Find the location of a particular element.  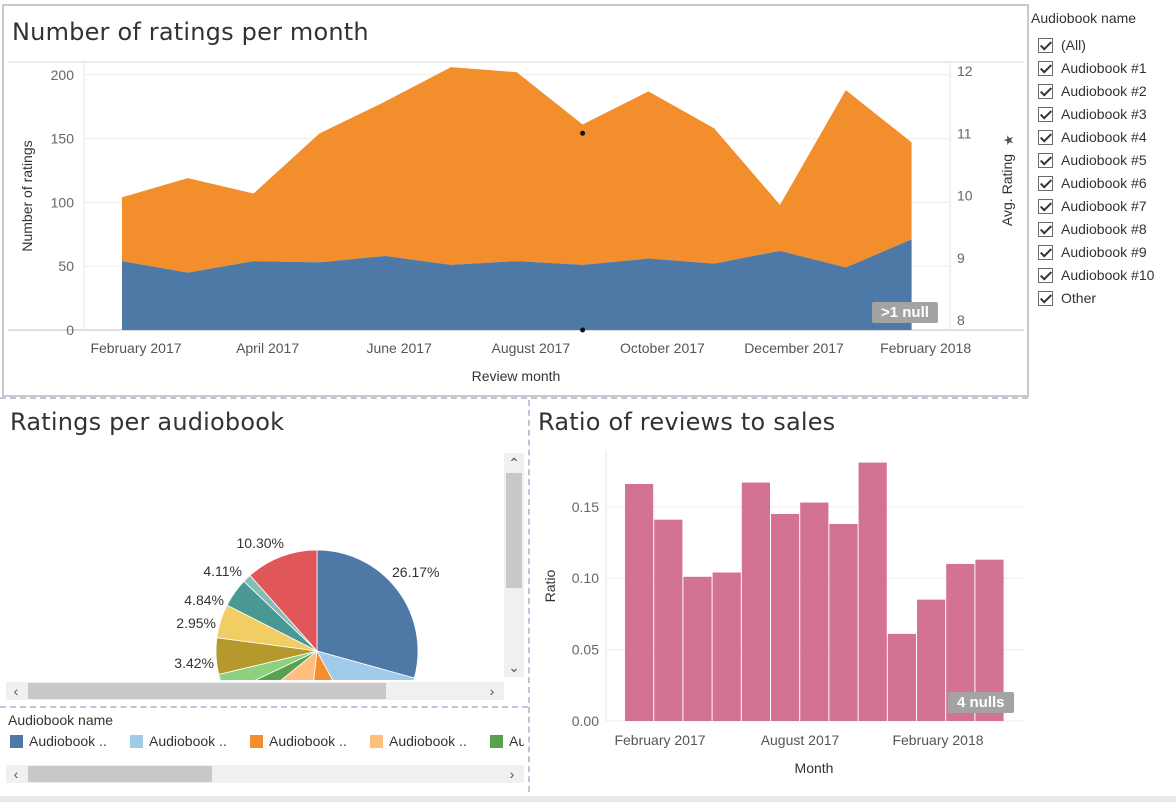

filter-item: Other is located at coordinates (1067, 298).